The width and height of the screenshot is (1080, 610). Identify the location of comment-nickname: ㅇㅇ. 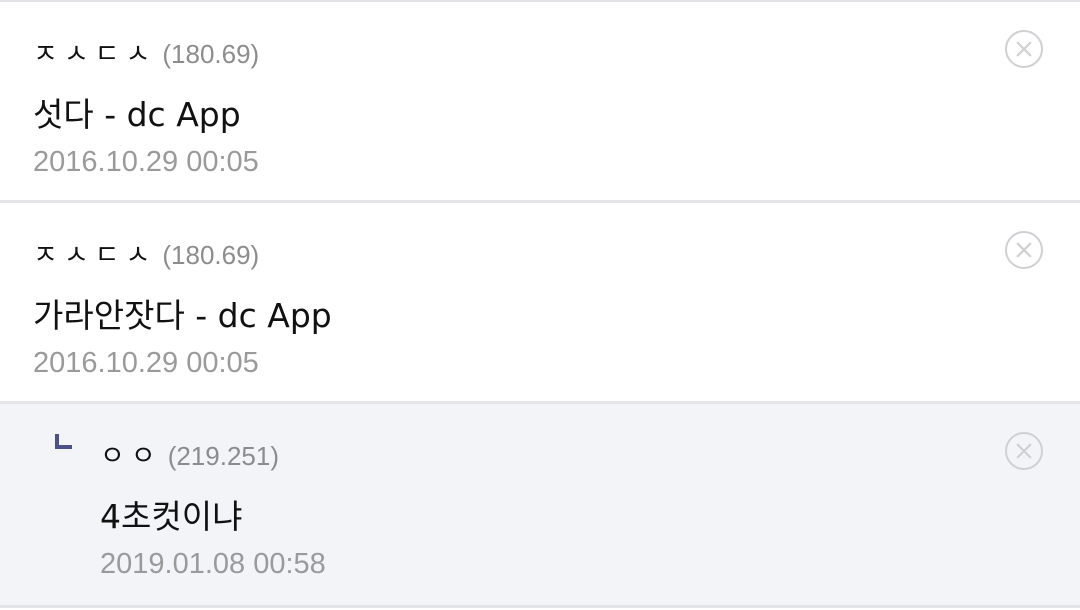
(131, 453).